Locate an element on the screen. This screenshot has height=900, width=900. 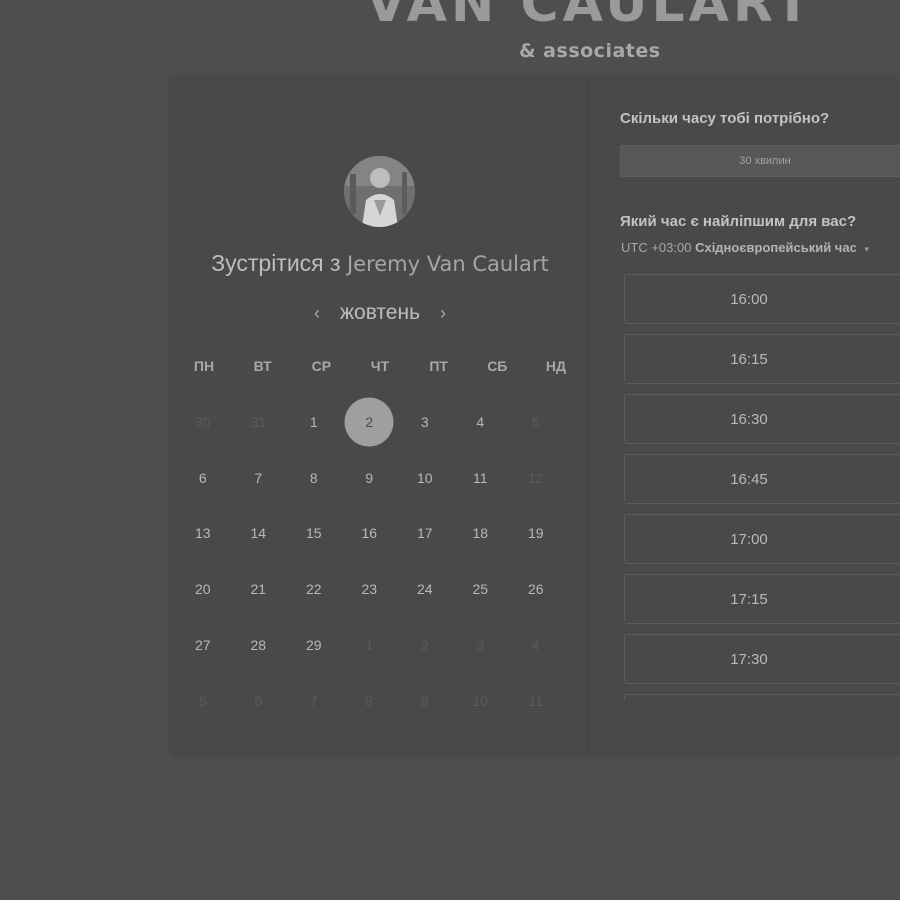
calendar-day: 21 is located at coordinates (259, 589).